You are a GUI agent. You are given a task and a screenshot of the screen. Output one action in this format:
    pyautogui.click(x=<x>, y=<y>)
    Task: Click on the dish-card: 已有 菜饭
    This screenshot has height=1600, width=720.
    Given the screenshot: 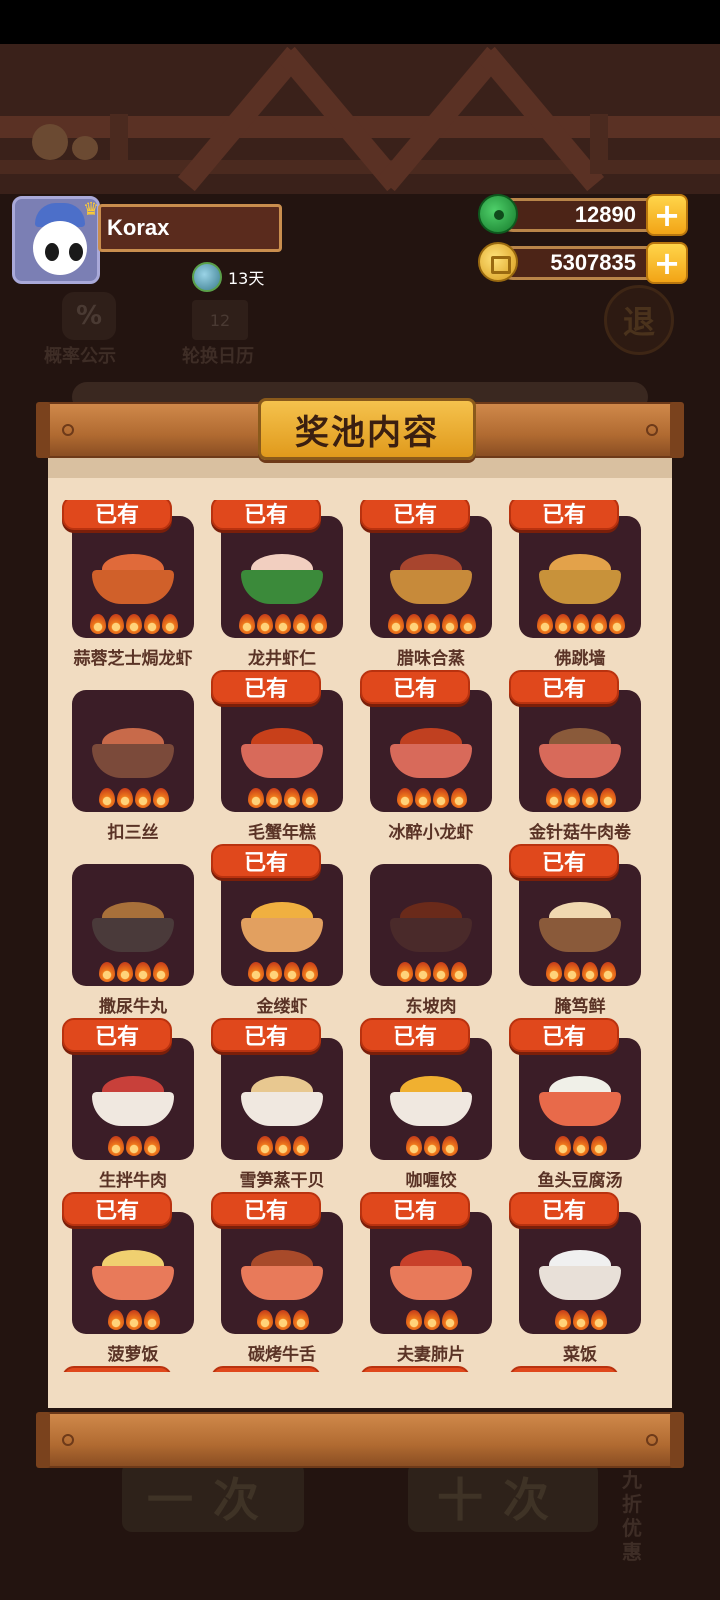 What is the action you would take?
    pyautogui.click(x=575, y=1280)
    